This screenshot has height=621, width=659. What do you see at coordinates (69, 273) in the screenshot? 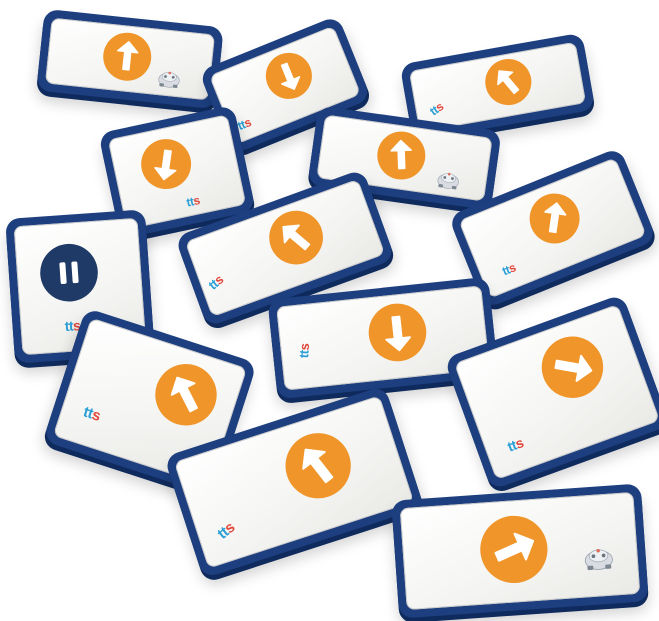
I see `pause-badge-icon` at bounding box center [69, 273].